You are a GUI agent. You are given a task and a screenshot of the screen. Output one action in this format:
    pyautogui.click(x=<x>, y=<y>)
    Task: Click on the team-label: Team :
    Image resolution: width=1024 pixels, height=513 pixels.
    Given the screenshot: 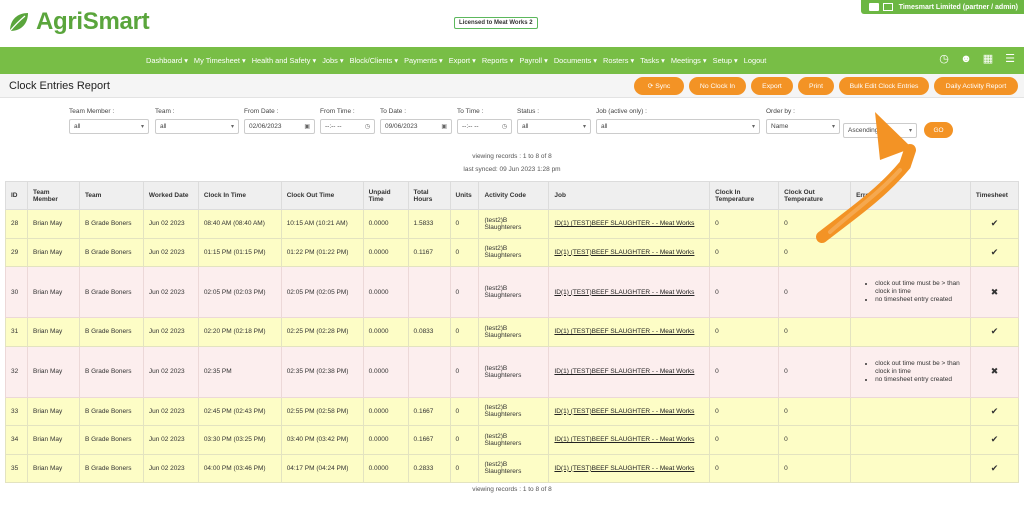 What is the action you would take?
    pyautogui.click(x=165, y=111)
    